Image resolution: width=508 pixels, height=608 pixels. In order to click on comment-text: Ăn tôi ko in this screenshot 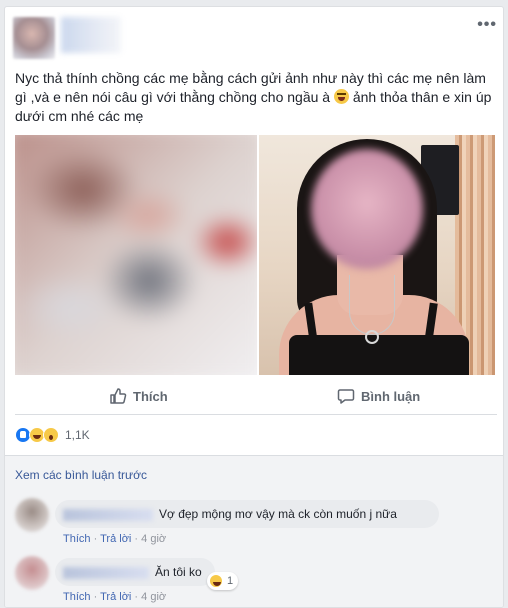, I will do `click(178, 572)`.